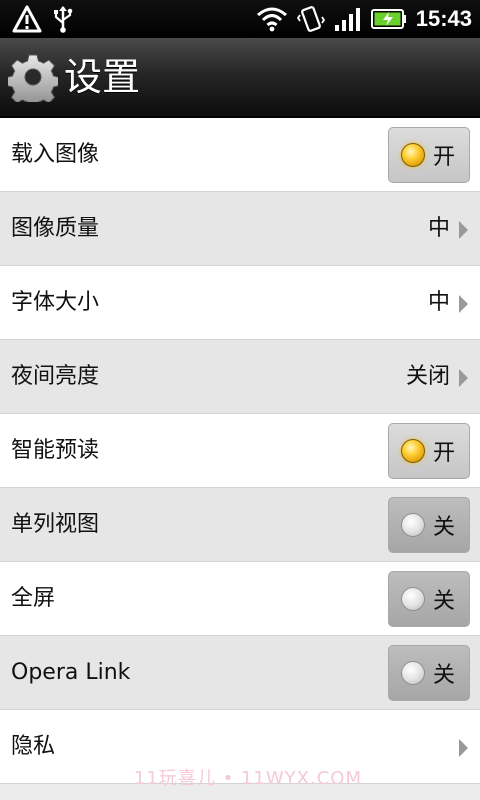  Describe the element at coordinates (348, 19) in the screenshot. I see `signal-icon` at that location.